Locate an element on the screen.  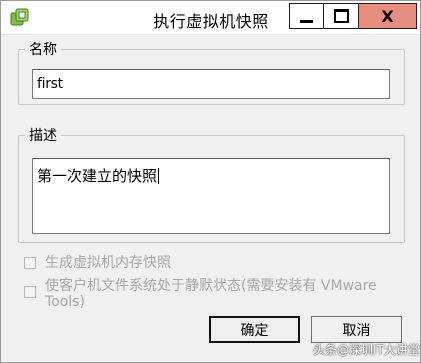
close-icon: X is located at coordinates (387, 16).